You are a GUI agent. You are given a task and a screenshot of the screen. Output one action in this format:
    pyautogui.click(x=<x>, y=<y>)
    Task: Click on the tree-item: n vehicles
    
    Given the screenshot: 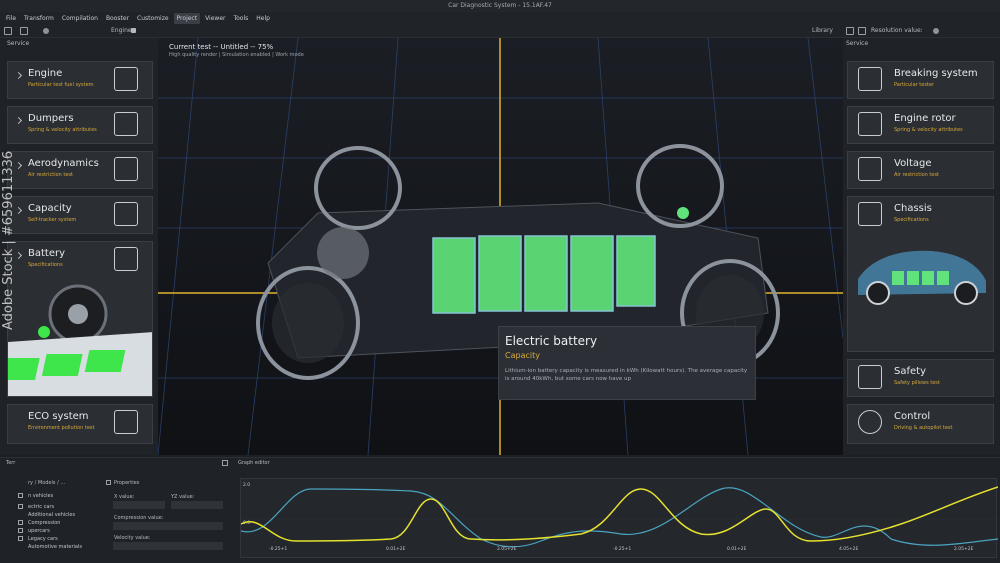 What is the action you would take?
    pyautogui.click(x=40, y=496)
    